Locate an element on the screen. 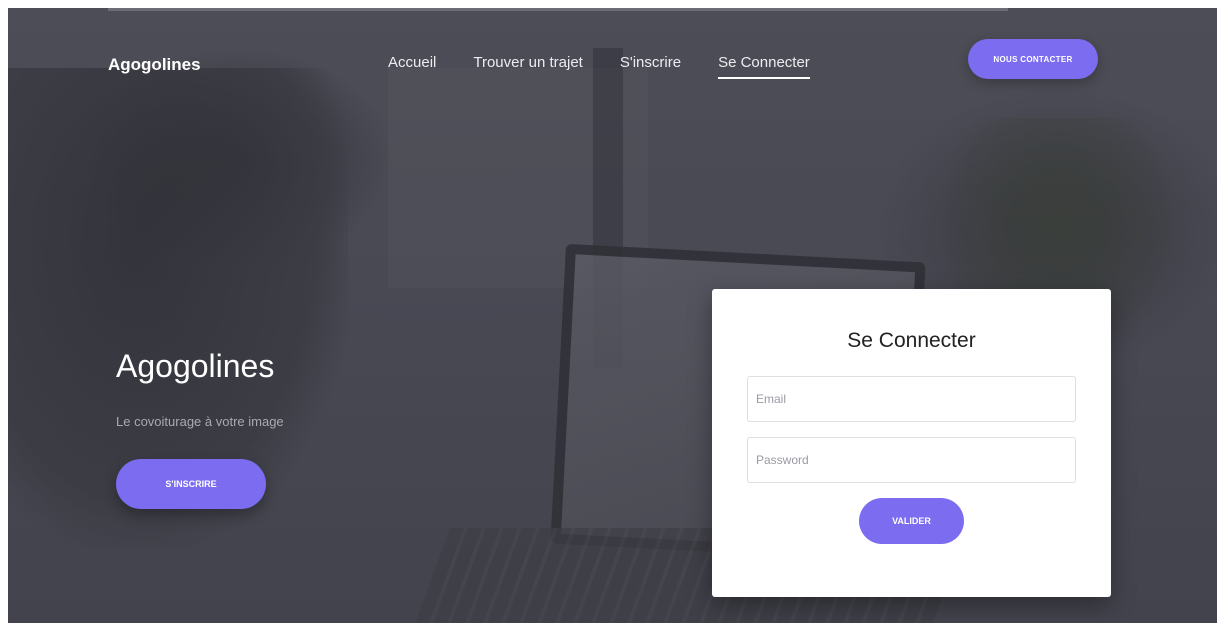 This screenshot has width=1217, height=623. nav-accueil: Accueil is located at coordinates (412, 66).